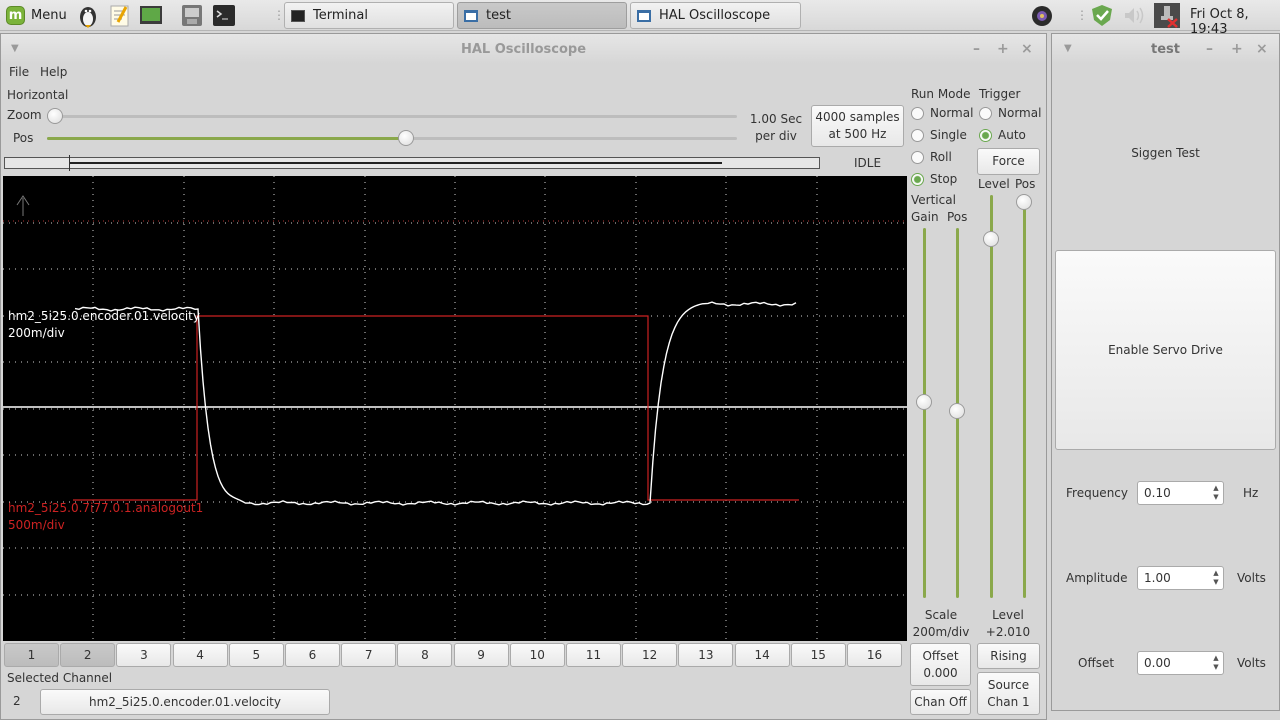  What do you see at coordinates (1180, 663) in the screenshot?
I see `offset-spinbox: 0.00 ▲ ▼` at bounding box center [1180, 663].